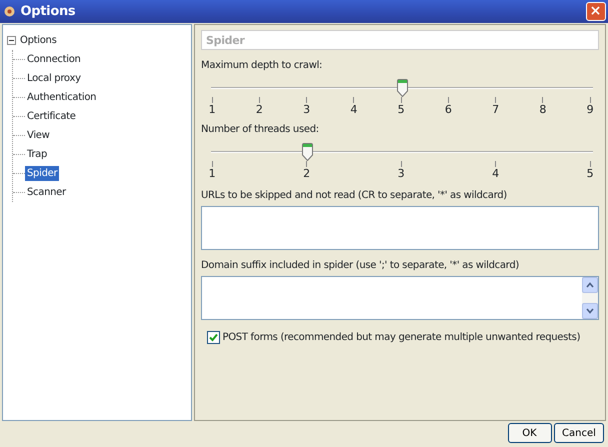  What do you see at coordinates (42, 173) in the screenshot?
I see `tree-item: Spider` at bounding box center [42, 173].